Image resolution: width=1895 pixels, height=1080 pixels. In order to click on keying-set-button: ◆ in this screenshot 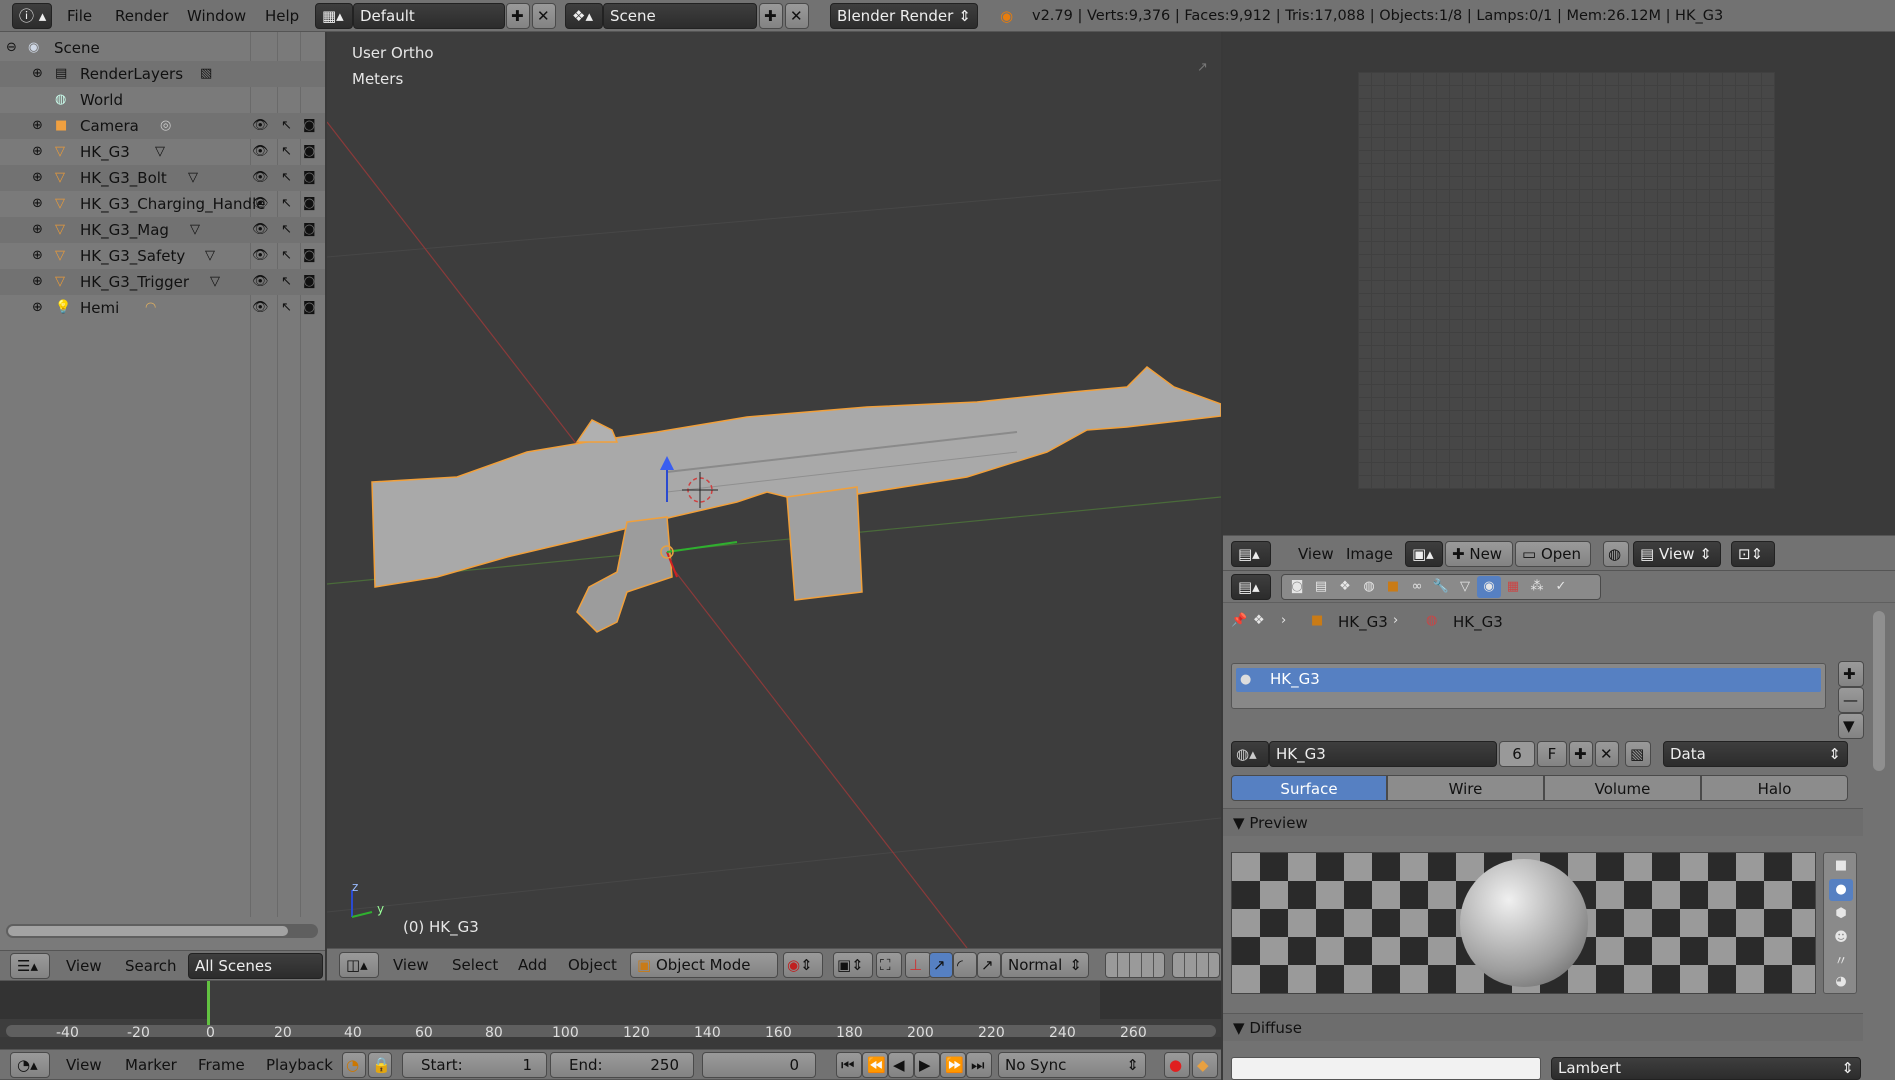, I will do `click(1205, 1065)`.